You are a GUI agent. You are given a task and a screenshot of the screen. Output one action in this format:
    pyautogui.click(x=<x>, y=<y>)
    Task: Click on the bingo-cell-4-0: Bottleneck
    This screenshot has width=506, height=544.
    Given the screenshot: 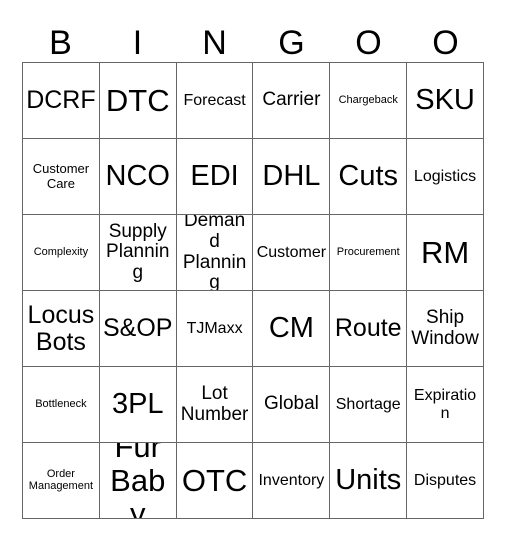 What is the action you would take?
    pyautogui.click(x=61, y=405)
    